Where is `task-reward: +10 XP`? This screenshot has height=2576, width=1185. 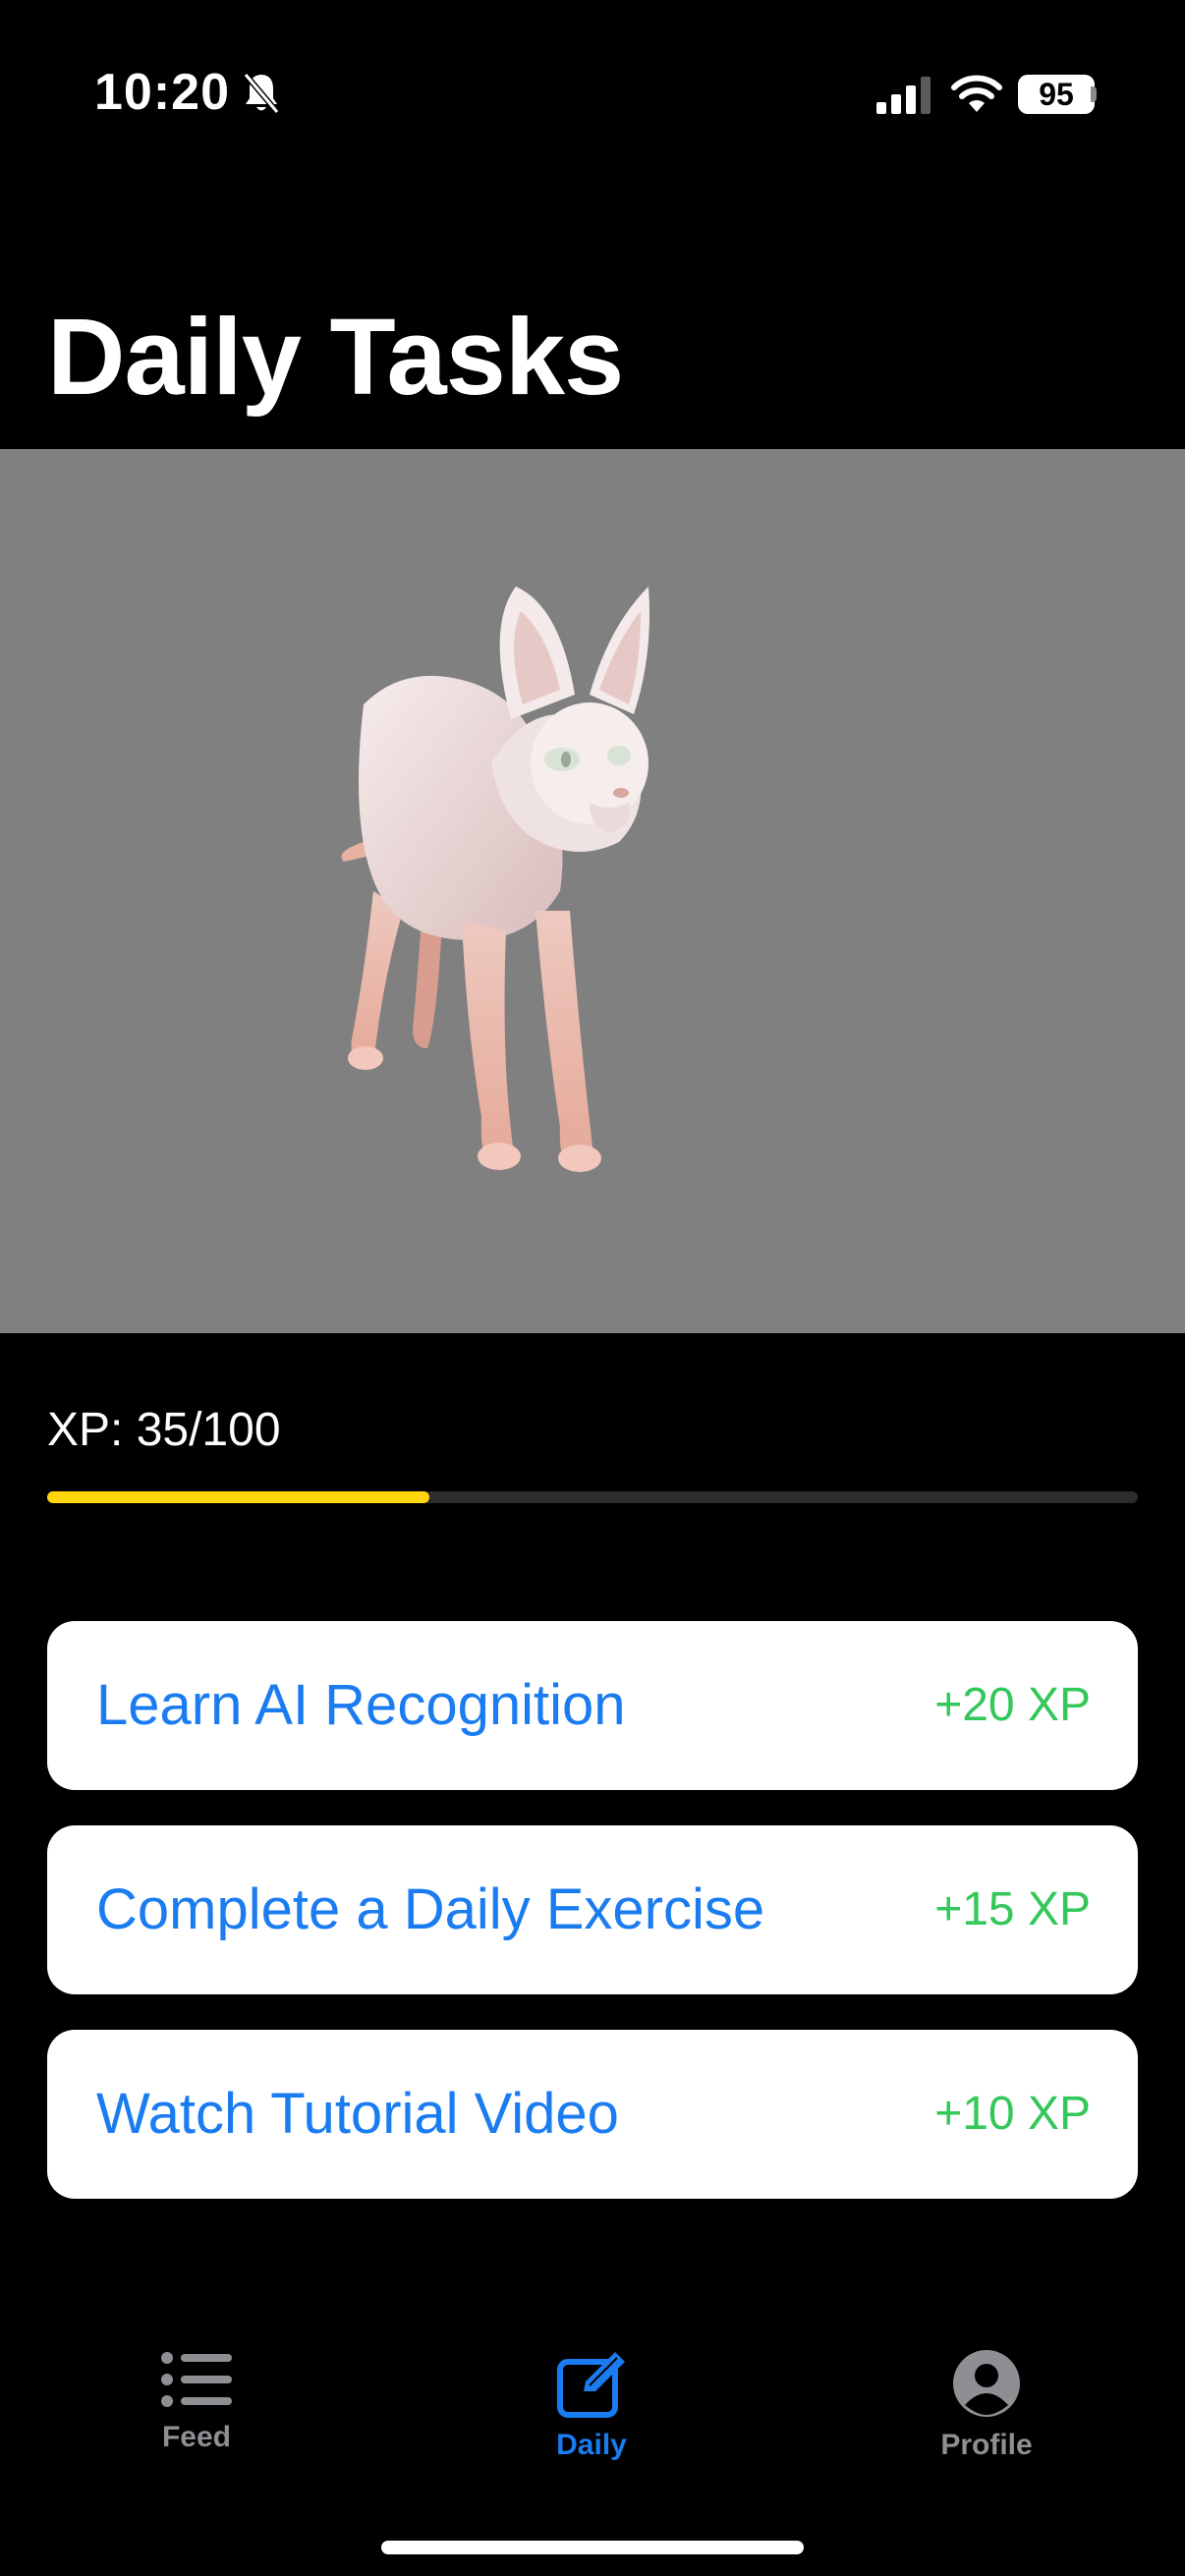
task-reward: +10 XP is located at coordinates (1013, 2114).